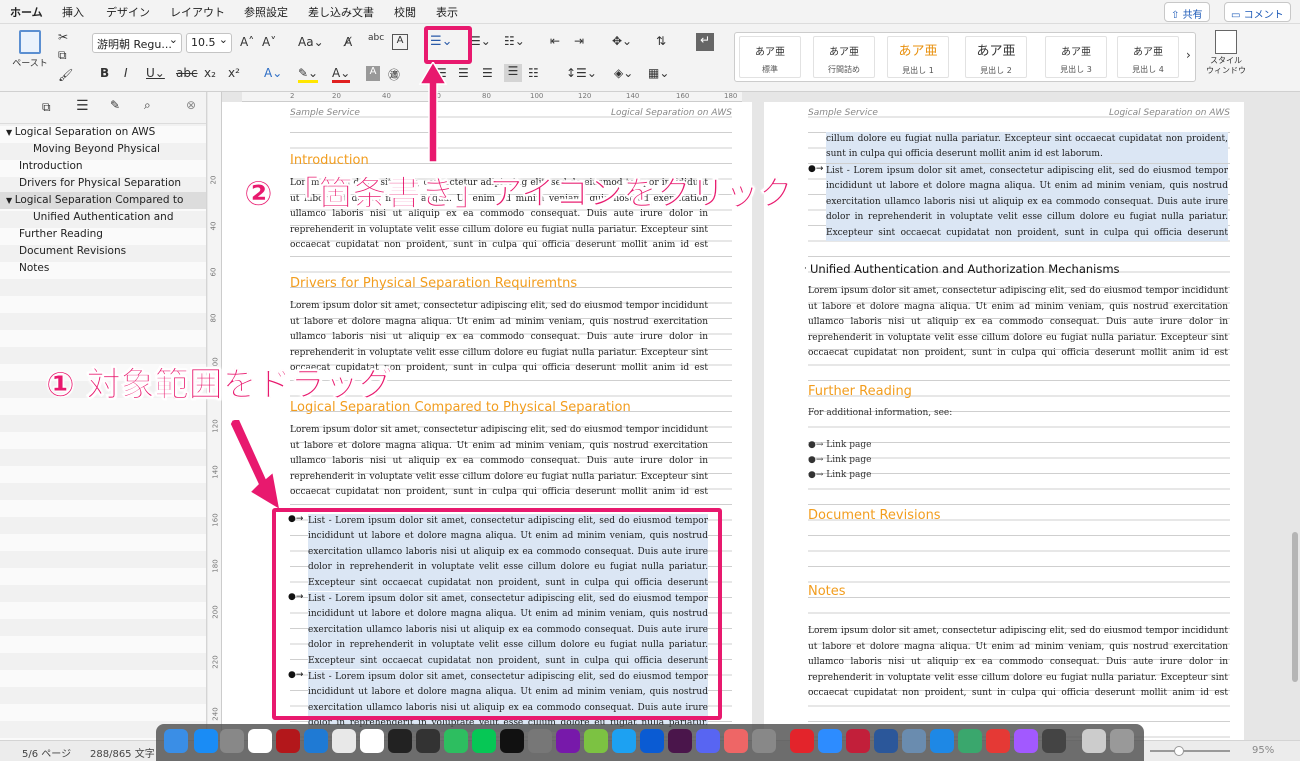 The width and height of the screenshot is (1300, 761). What do you see at coordinates (341, 12) in the screenshot?
I see `tab-mailings: 差し込み文書` at bounding box center [341, 12].